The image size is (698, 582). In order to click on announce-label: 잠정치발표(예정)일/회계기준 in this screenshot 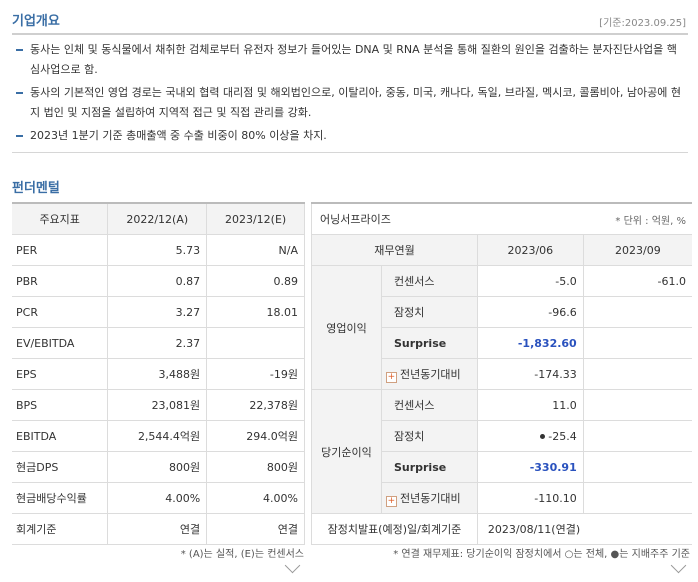, I will do `click(394, 529)`.